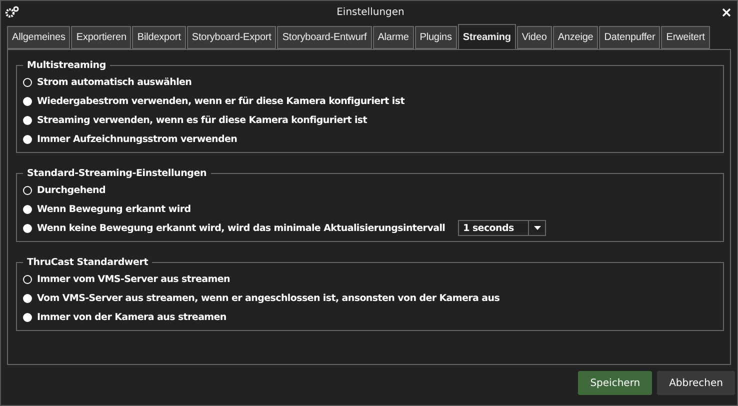 This screenshot has width=738, height=406. Describe the element at coordinates (12, 12) in the screenshot. I see `gears-icon` at that location.